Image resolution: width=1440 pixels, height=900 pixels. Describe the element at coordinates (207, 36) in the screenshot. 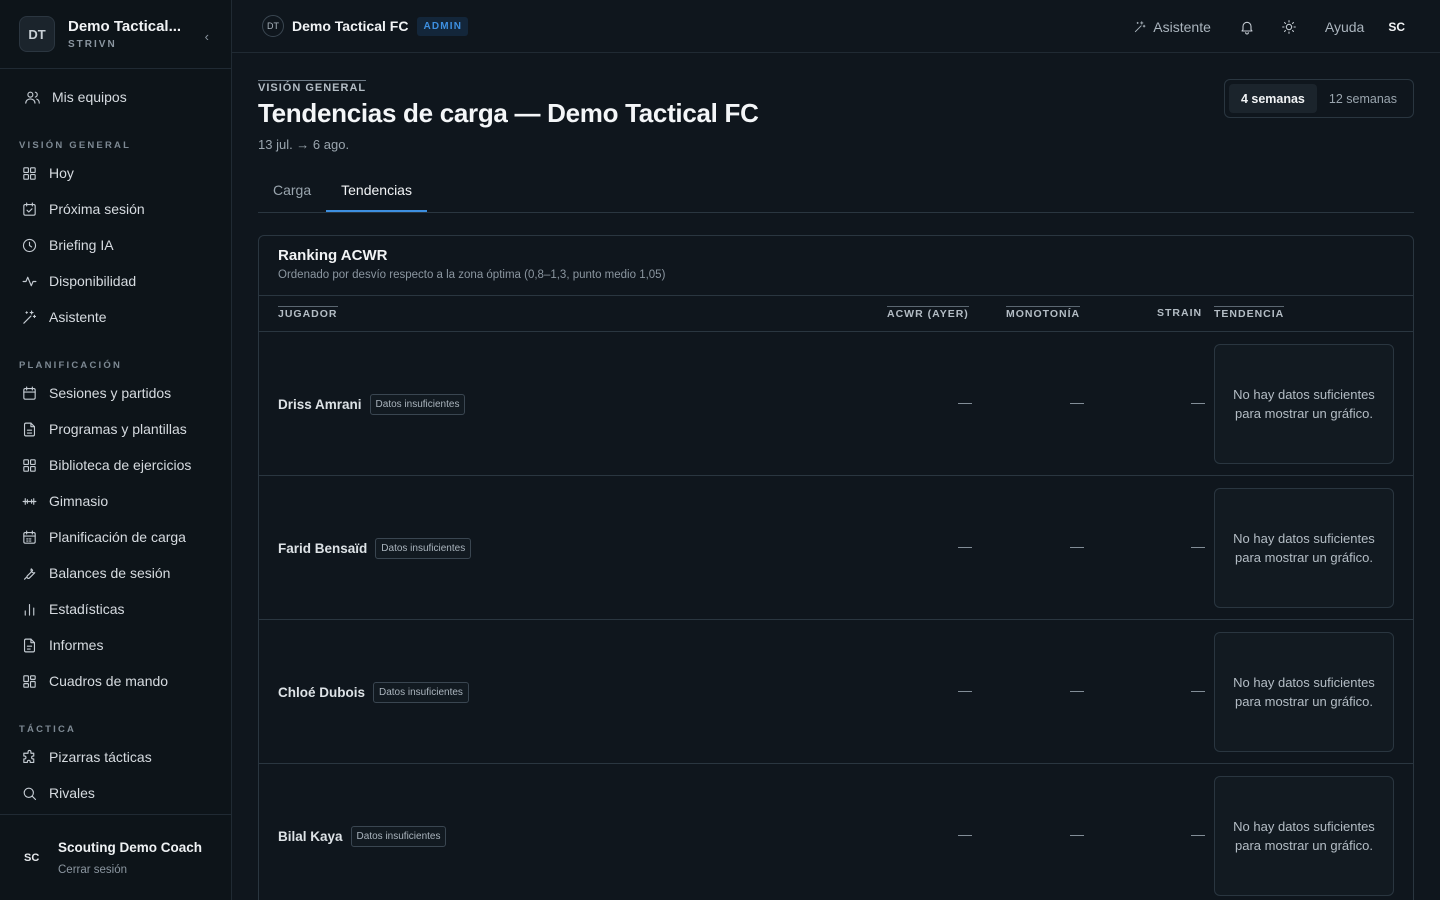

I see `chevron-left-icon: ‹` at that location.